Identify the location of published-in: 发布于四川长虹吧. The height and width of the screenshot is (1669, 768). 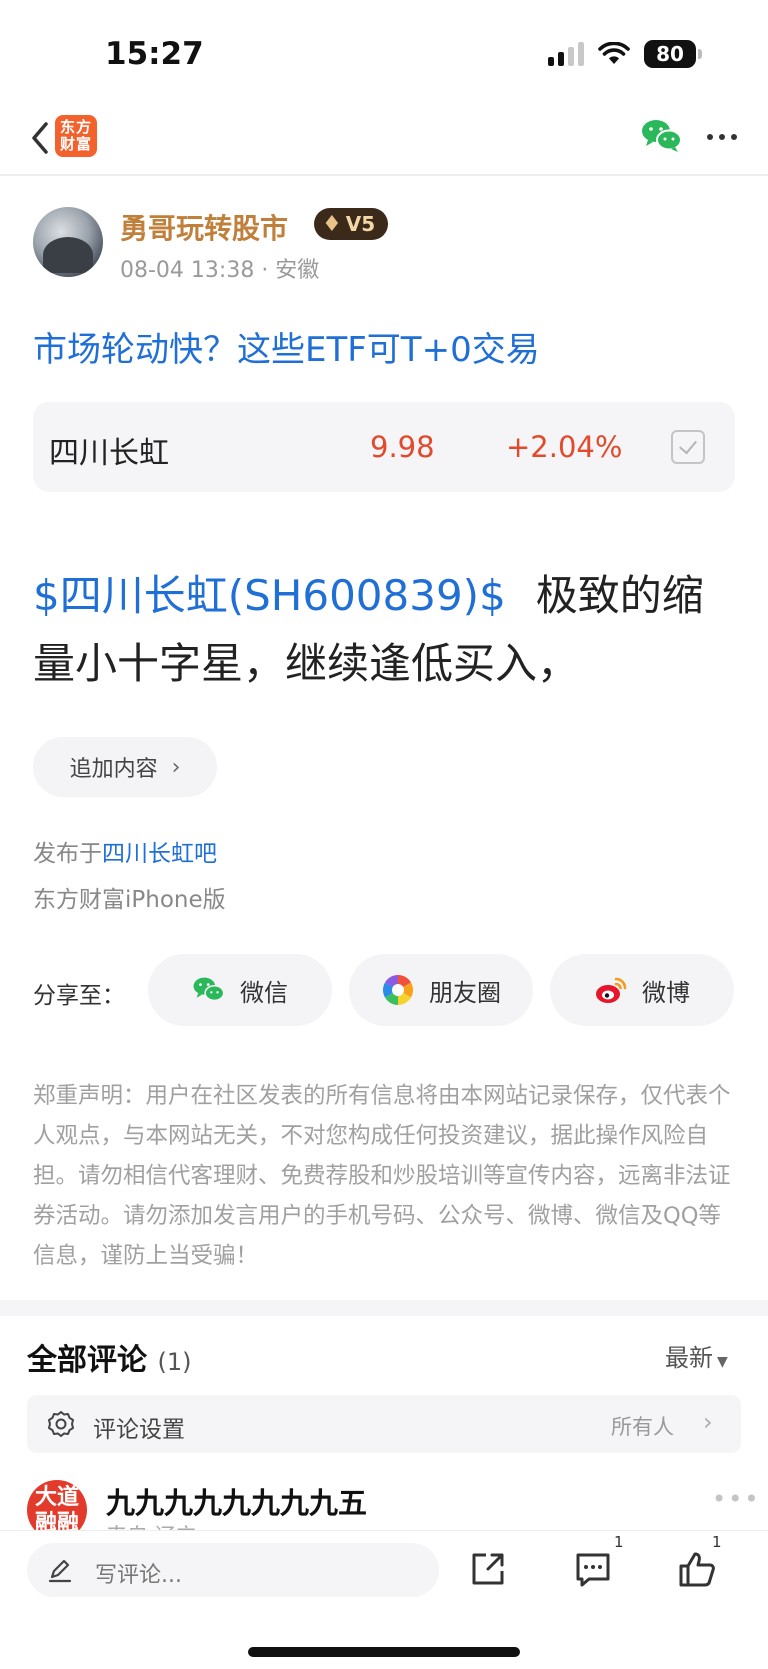
(125, 851).